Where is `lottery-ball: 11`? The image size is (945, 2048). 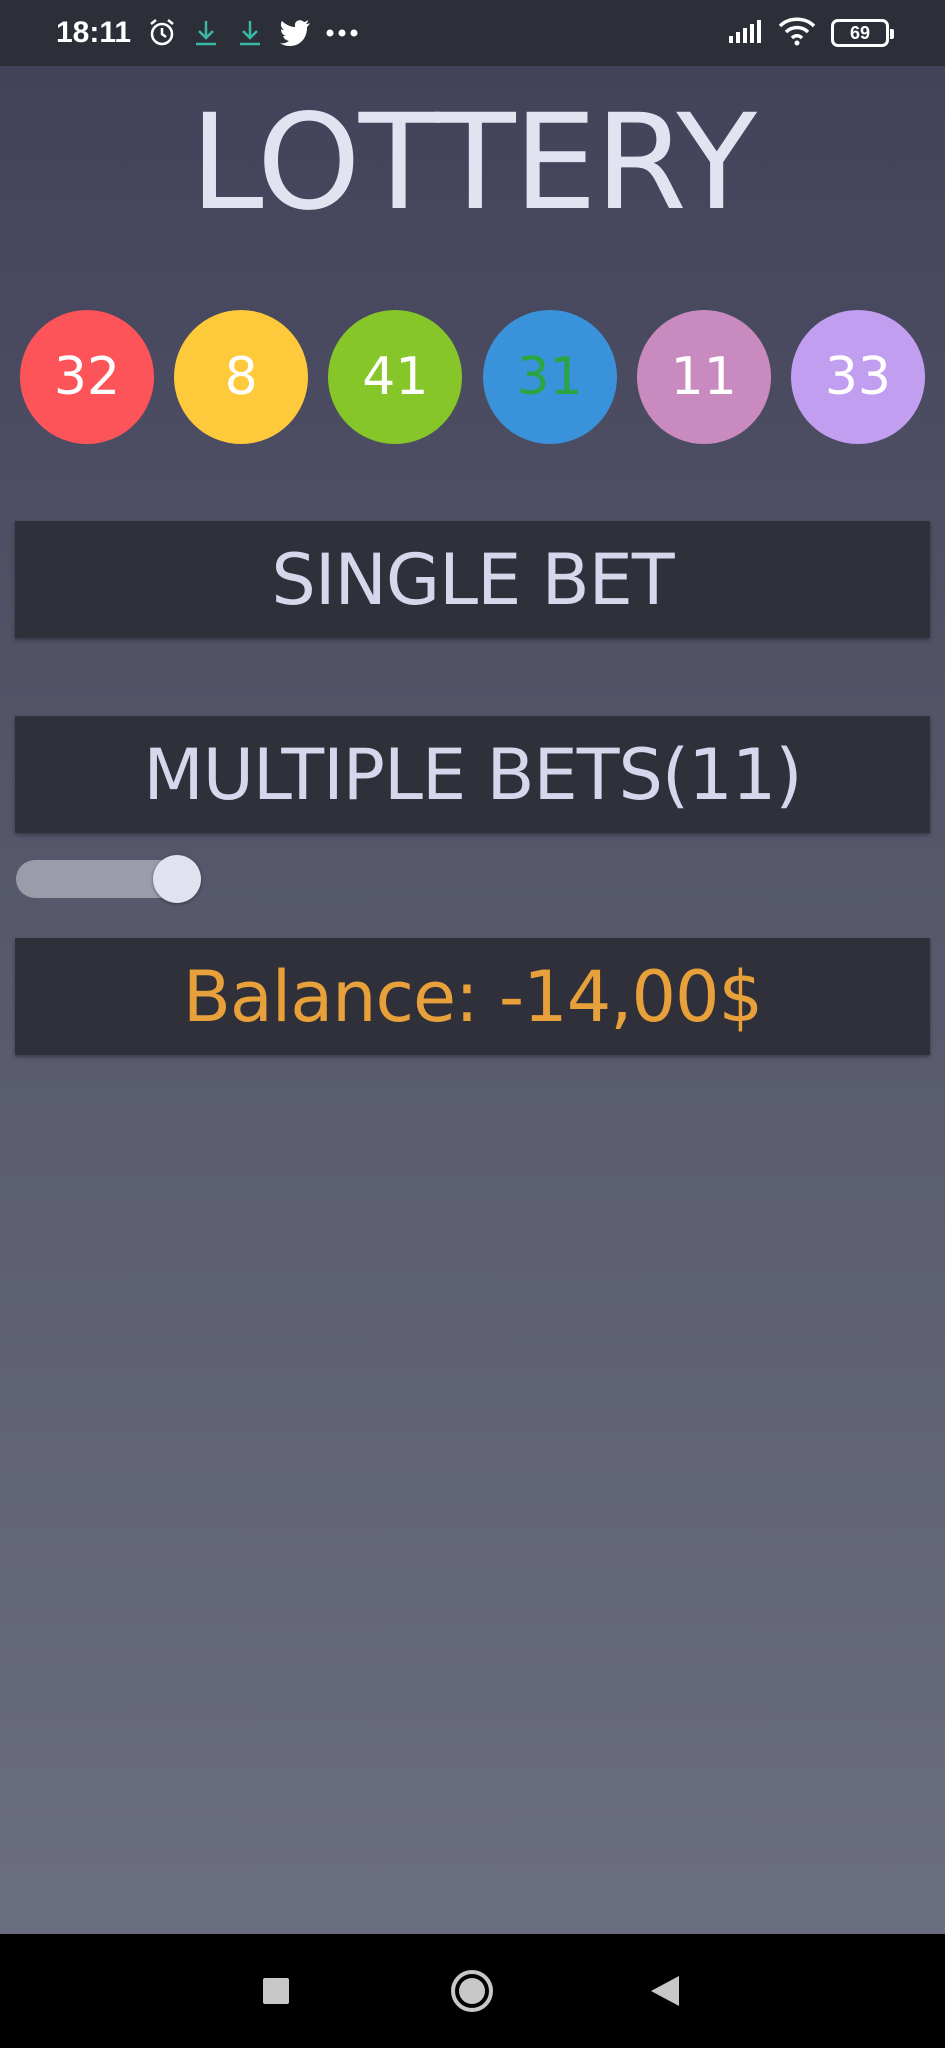
lottery-ball: 11 is located at coordinates (703, 377).